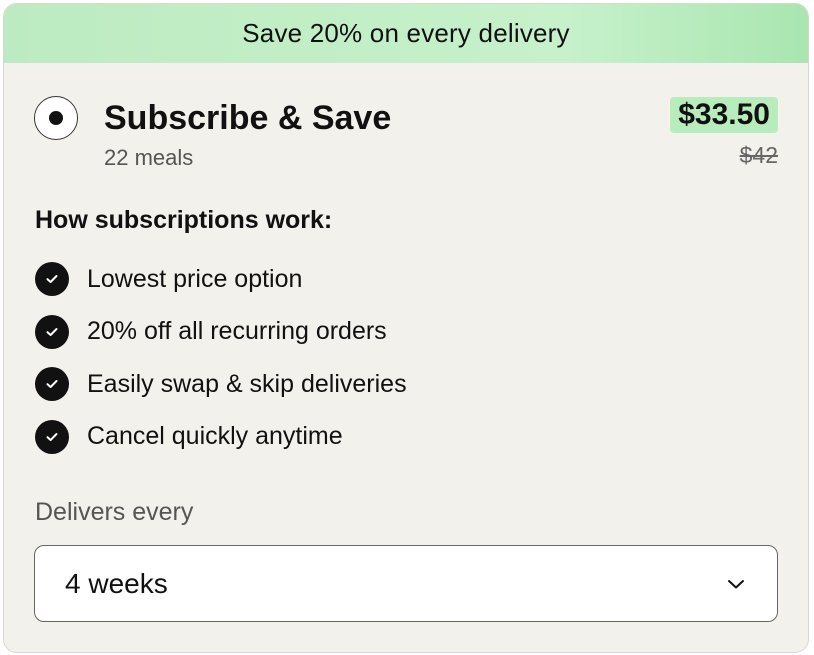 The width and height of the screenshot is (814, 655). I want to click on plan-original-price: $42, so click(758, 155).